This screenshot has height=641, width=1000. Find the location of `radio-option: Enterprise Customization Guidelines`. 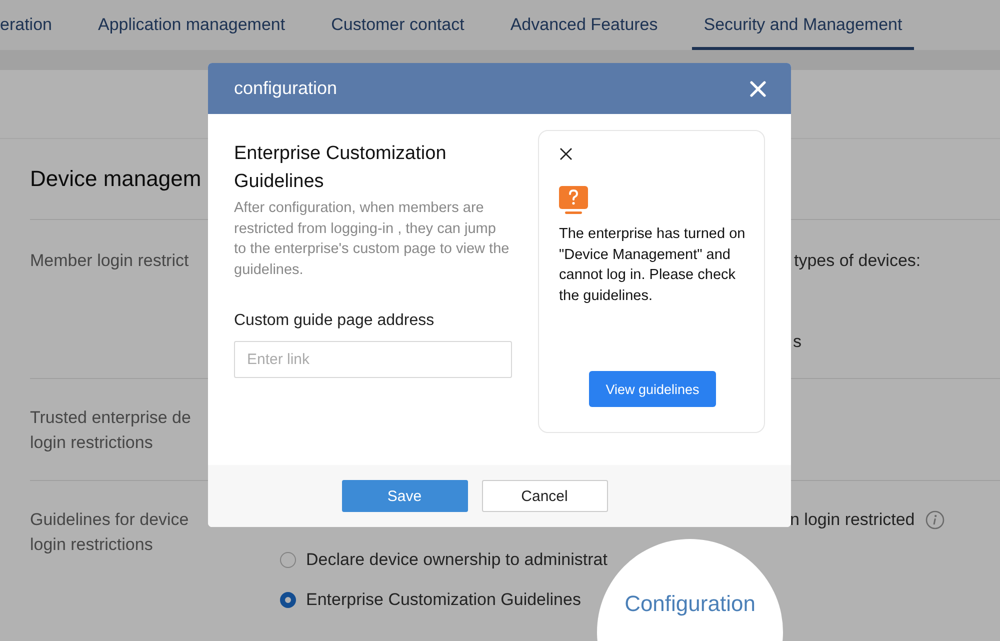

radio-option: Enterprise Customization Guidelines is located at coordinates (430, 599).